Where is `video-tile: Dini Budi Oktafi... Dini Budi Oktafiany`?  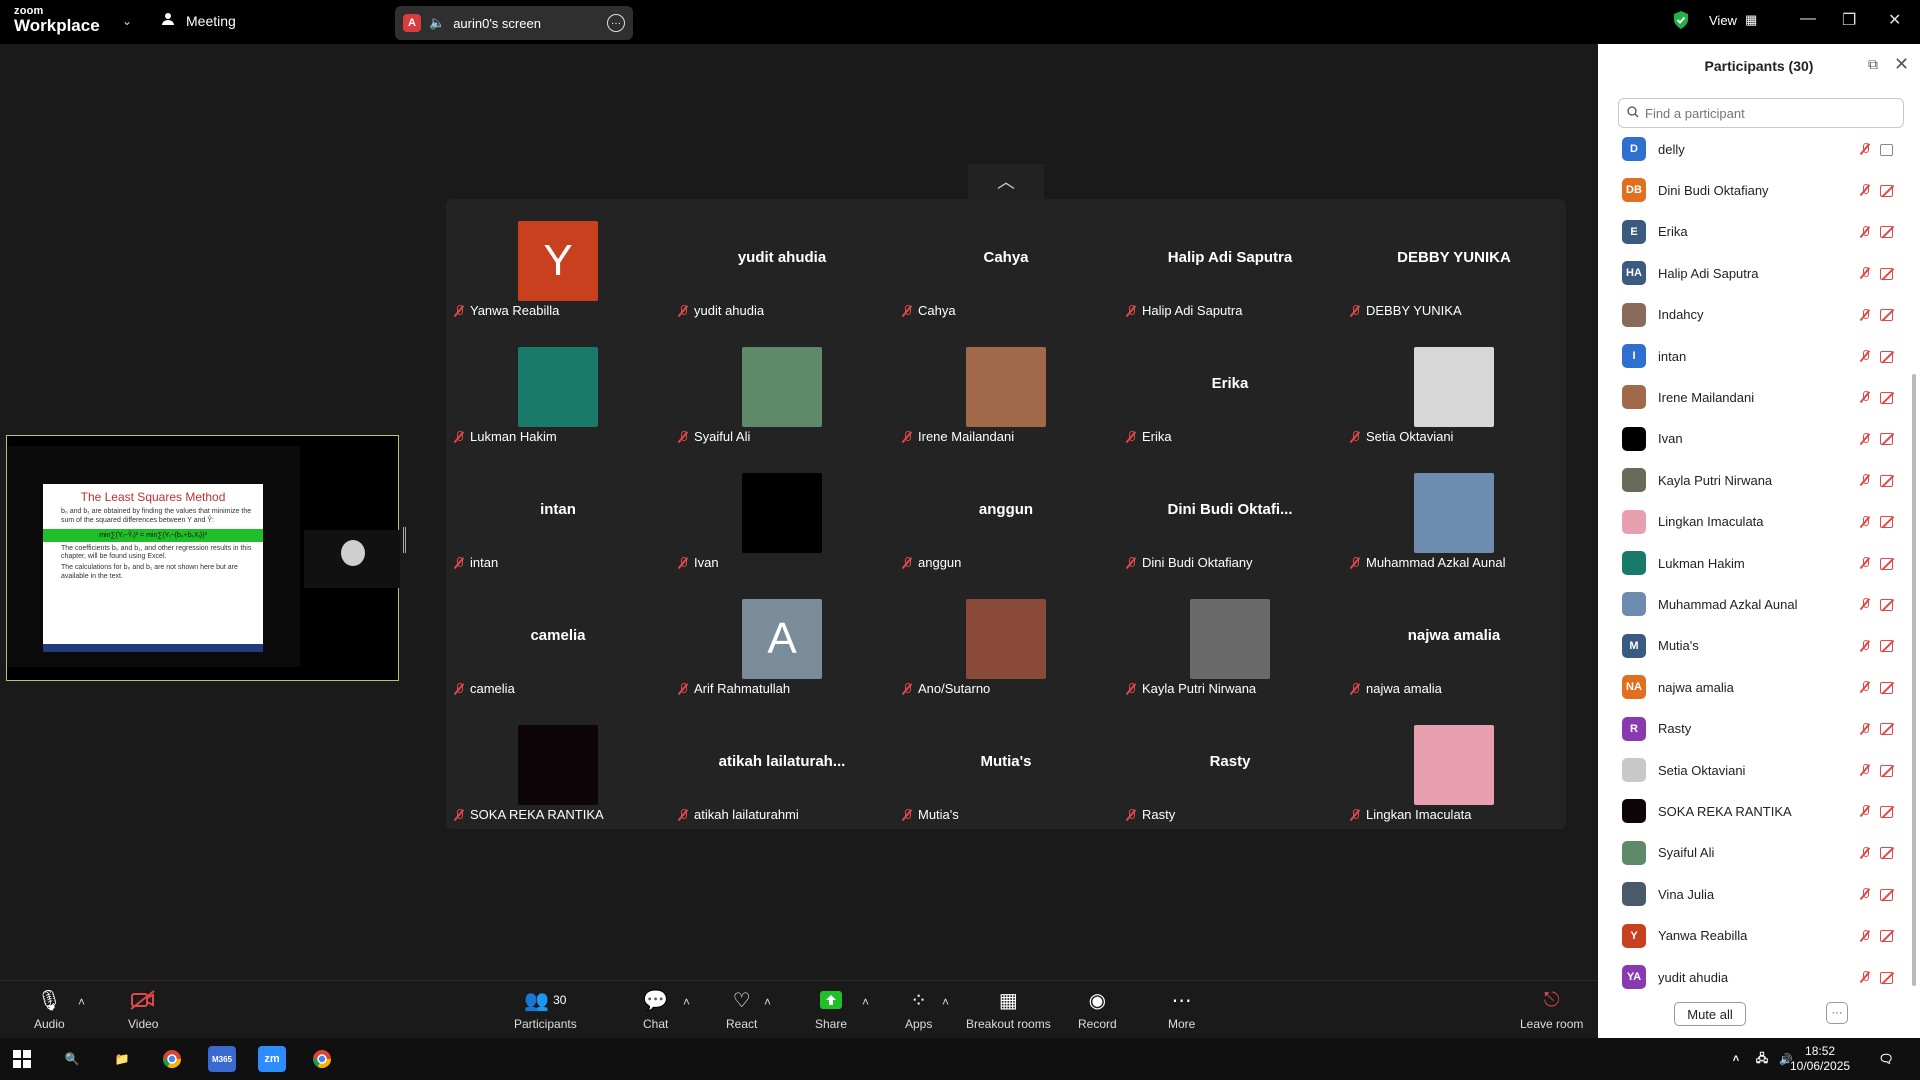 video-tile: Dini Budi Oktafi... Dini Budi Oktafiany is located at coordinates (1230, 514).